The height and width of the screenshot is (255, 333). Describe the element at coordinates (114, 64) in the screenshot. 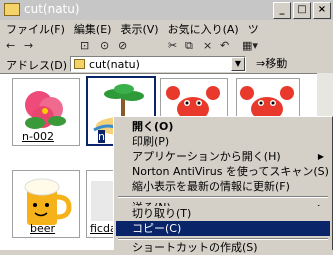

I see `address-value: cut(natu)` at that location.